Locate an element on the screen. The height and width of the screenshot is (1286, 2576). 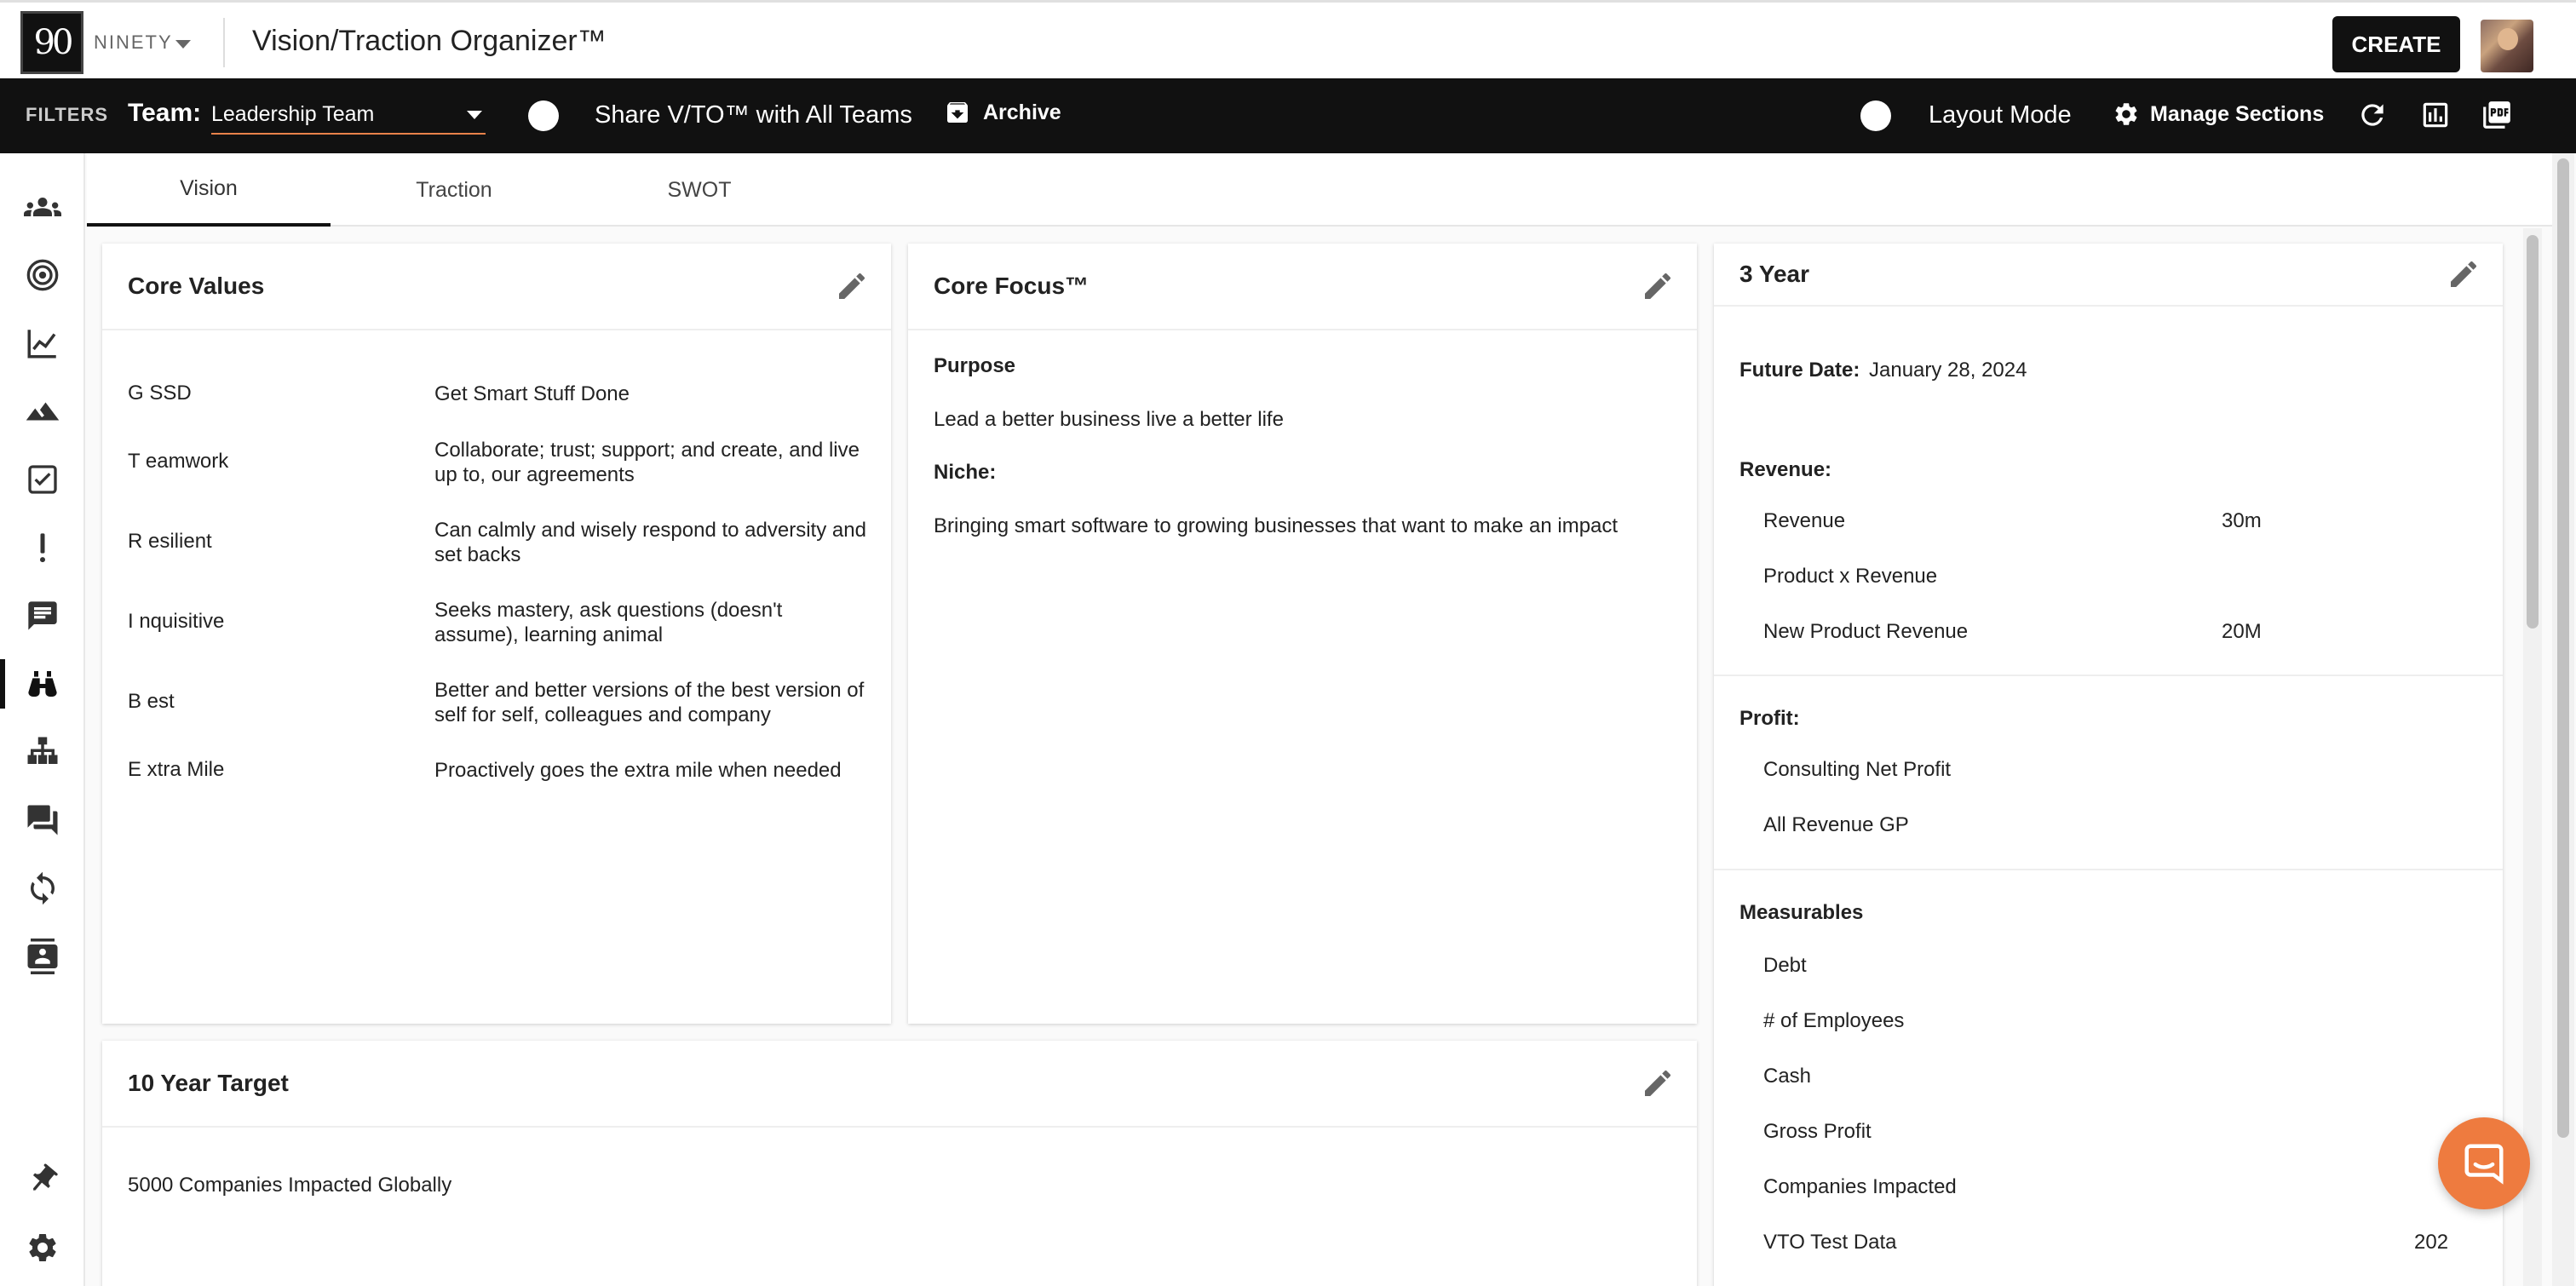
filters-label: FILTERS is located at coordinates (67, 115).